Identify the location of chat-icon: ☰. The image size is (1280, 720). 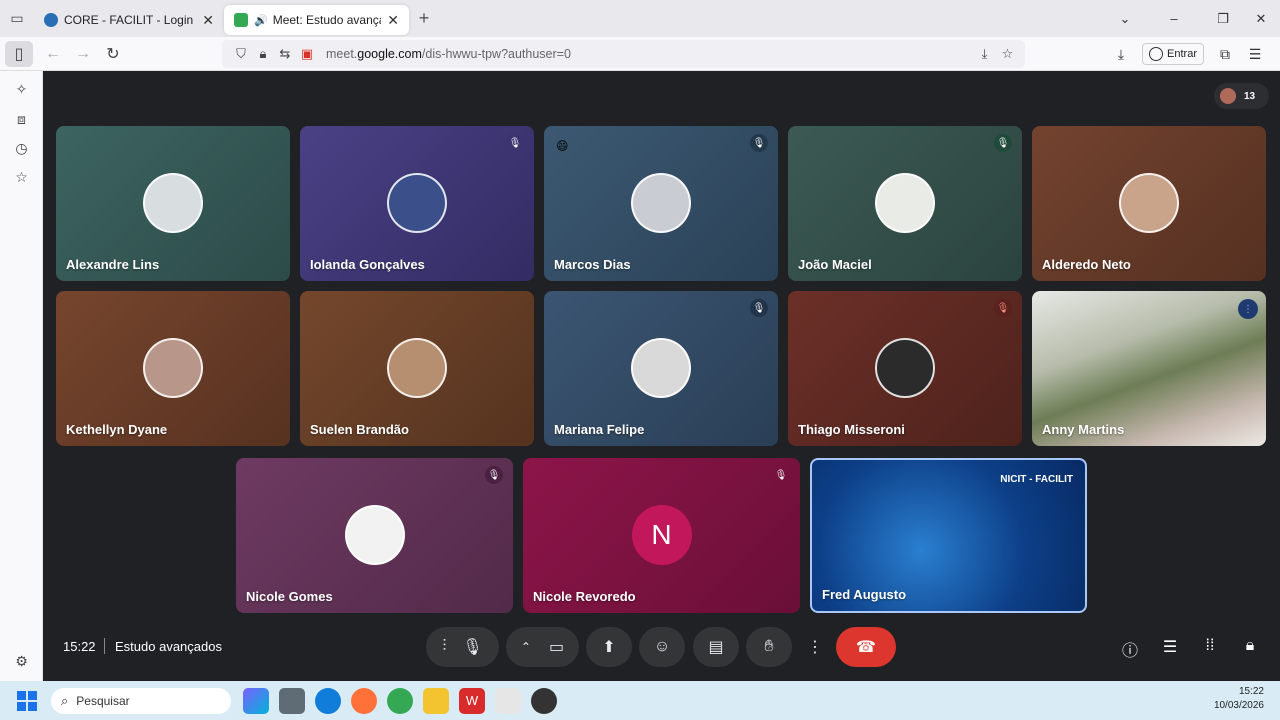
(1170, 647).